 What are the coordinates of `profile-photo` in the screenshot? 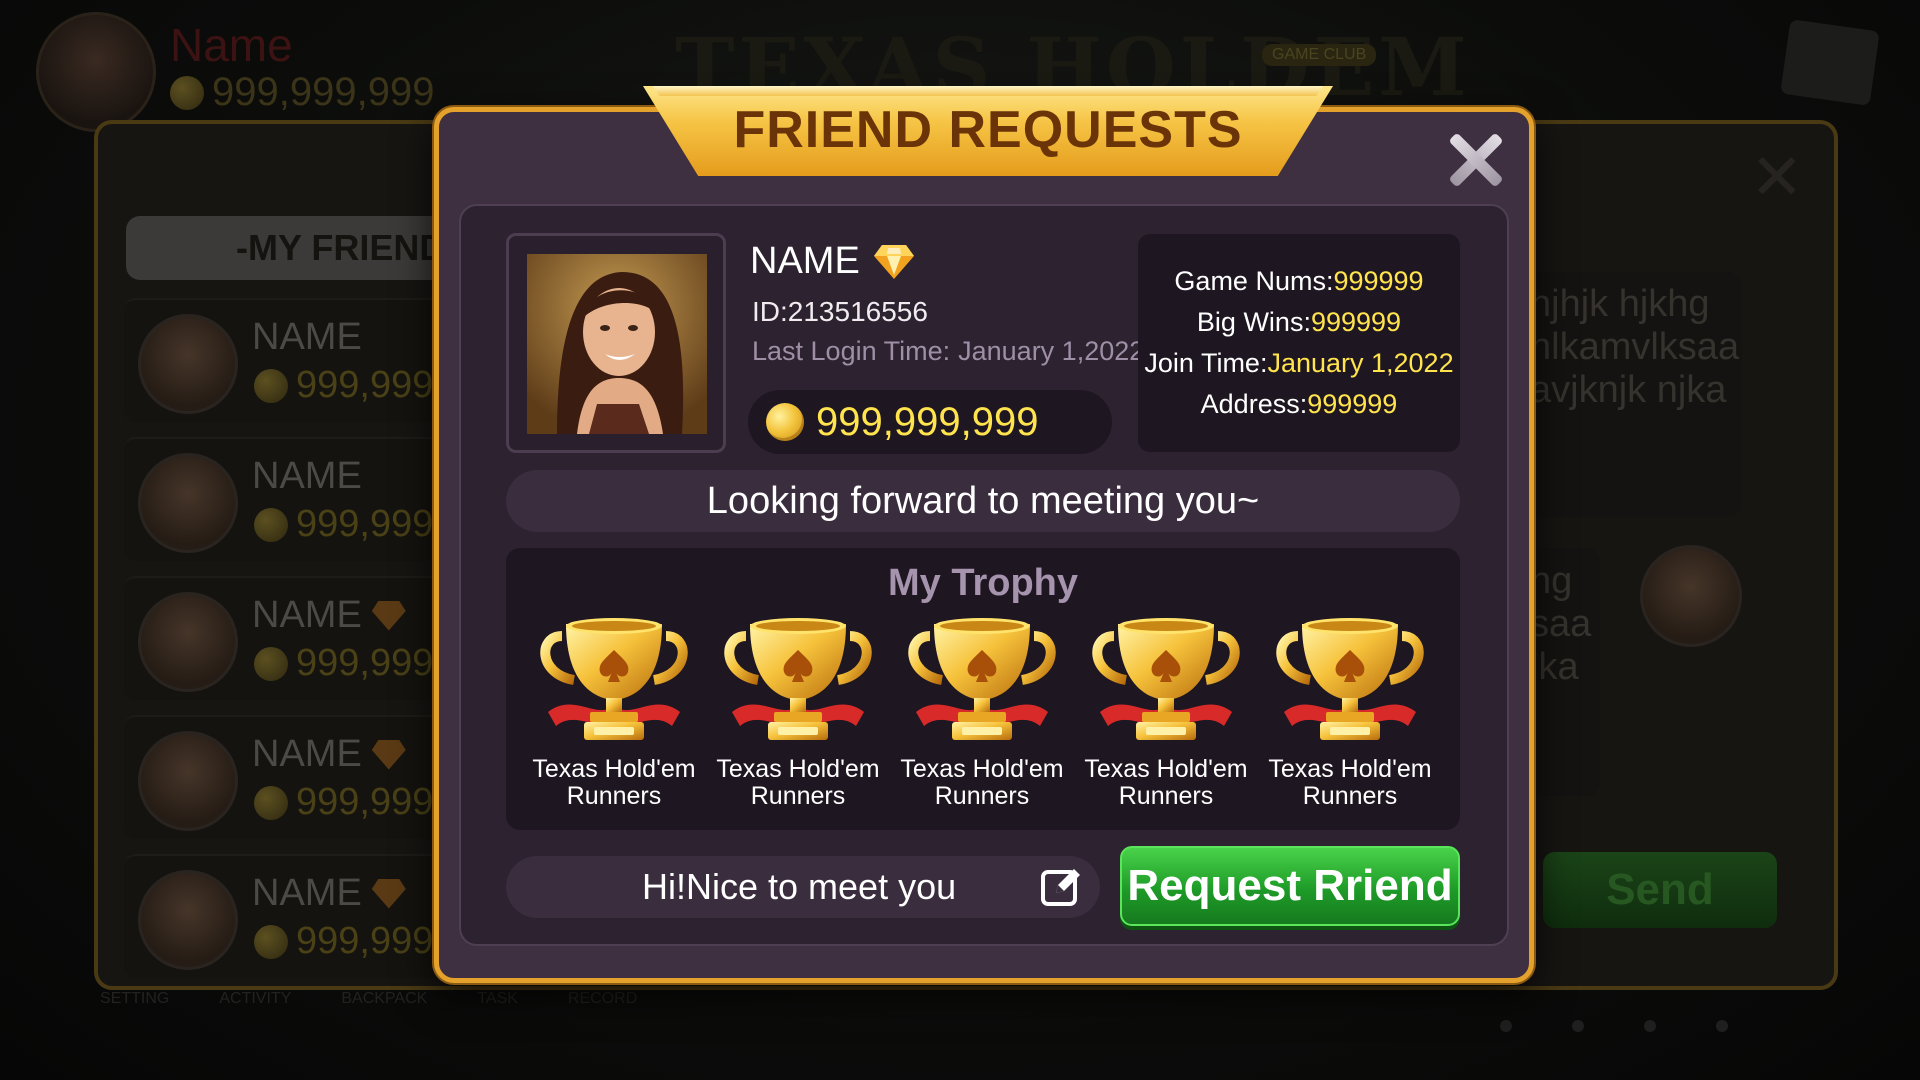 It's located at (617, 344).